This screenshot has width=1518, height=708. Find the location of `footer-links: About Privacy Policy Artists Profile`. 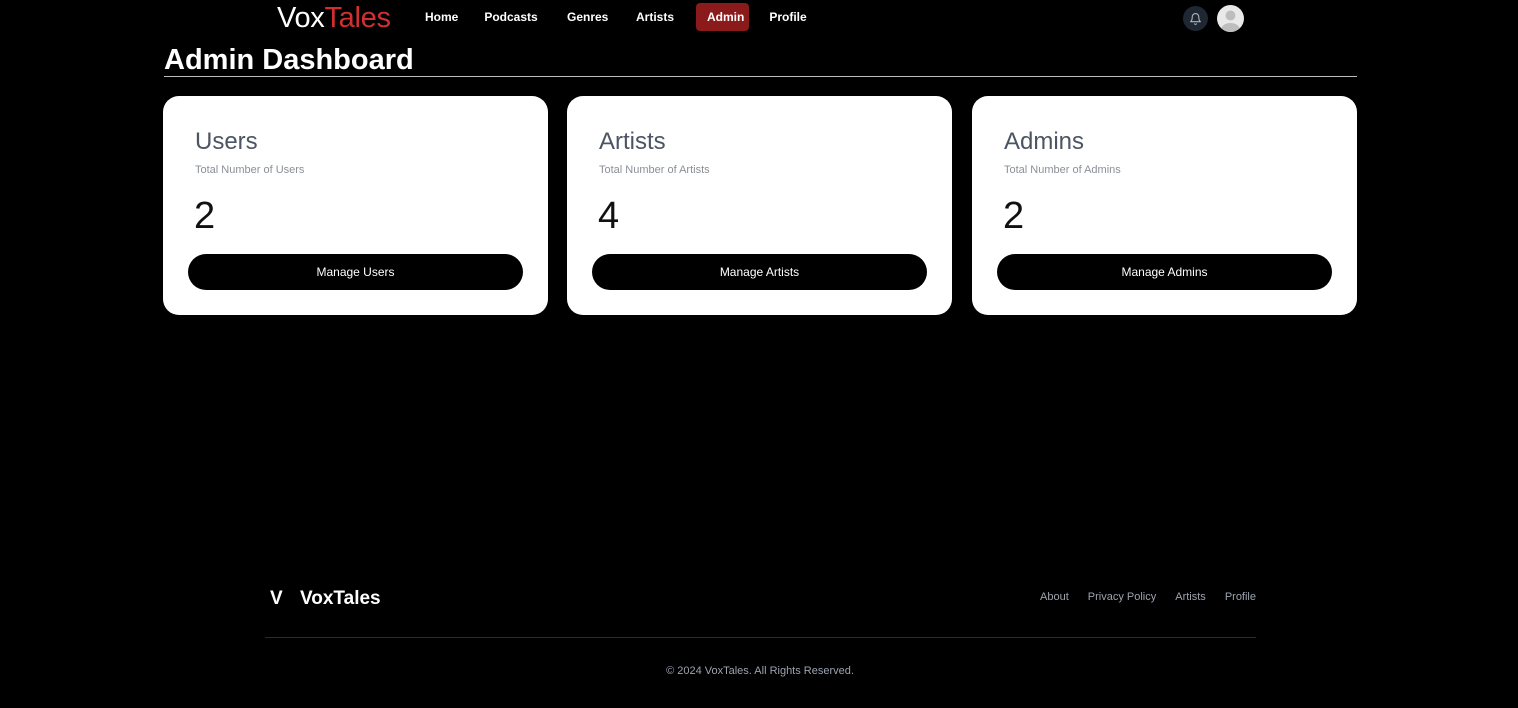

footer-links: About Privacy Policy Artists Profile is located at coordinates (1138, 597).